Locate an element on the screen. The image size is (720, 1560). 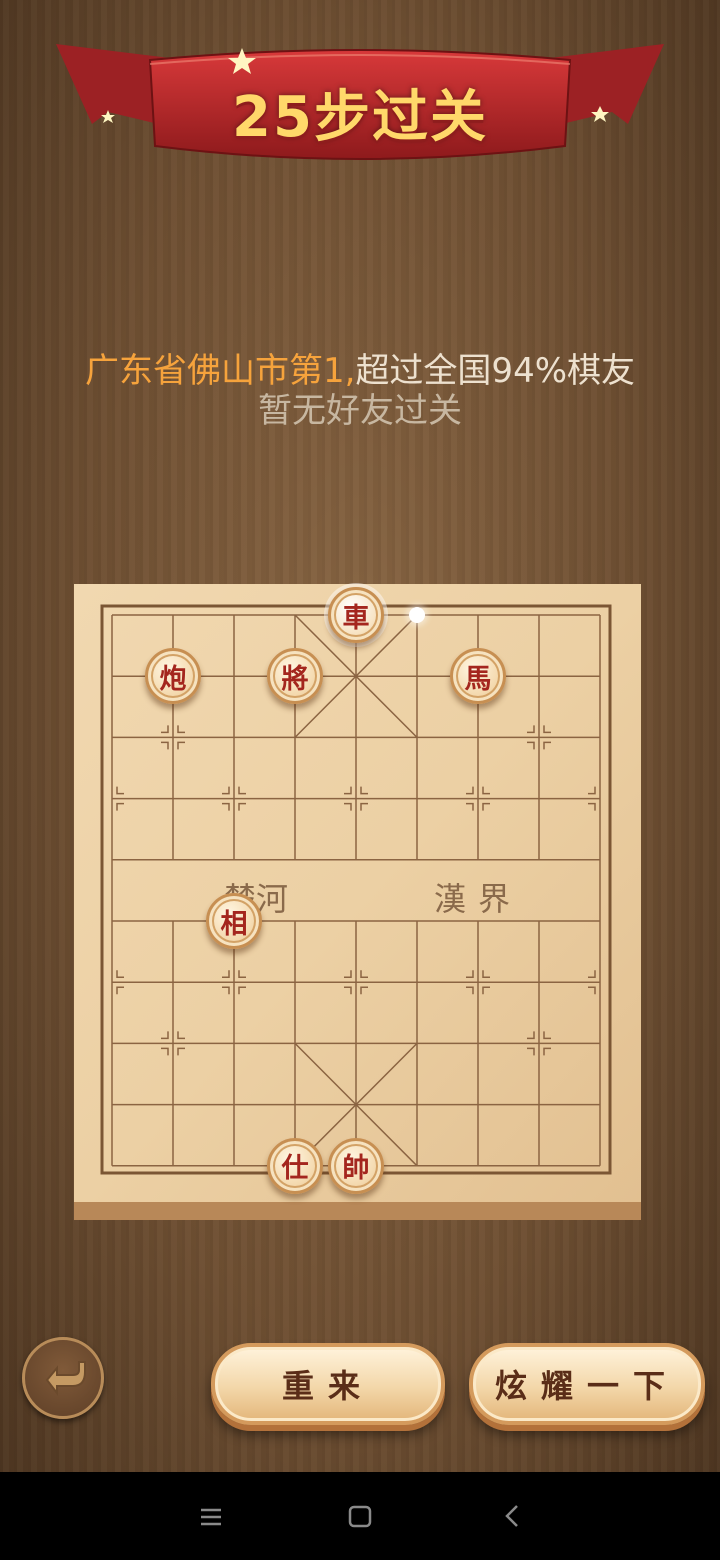
piece-chariot: 車 is located at coordinates (356, 615).